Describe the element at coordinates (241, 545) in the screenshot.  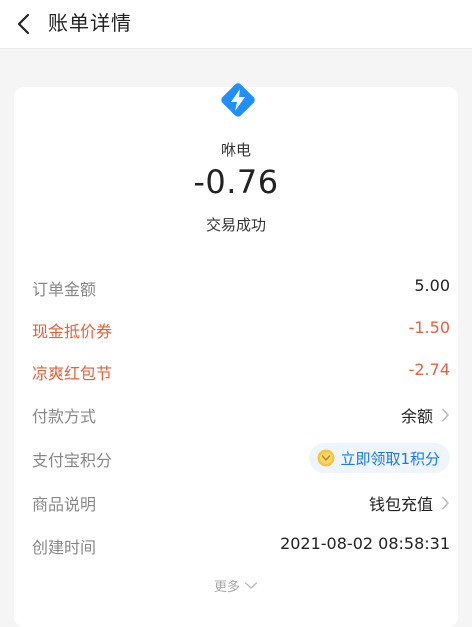
I see `row-created-time: 创建时间 2021-08-02 08:58:31` at that location.